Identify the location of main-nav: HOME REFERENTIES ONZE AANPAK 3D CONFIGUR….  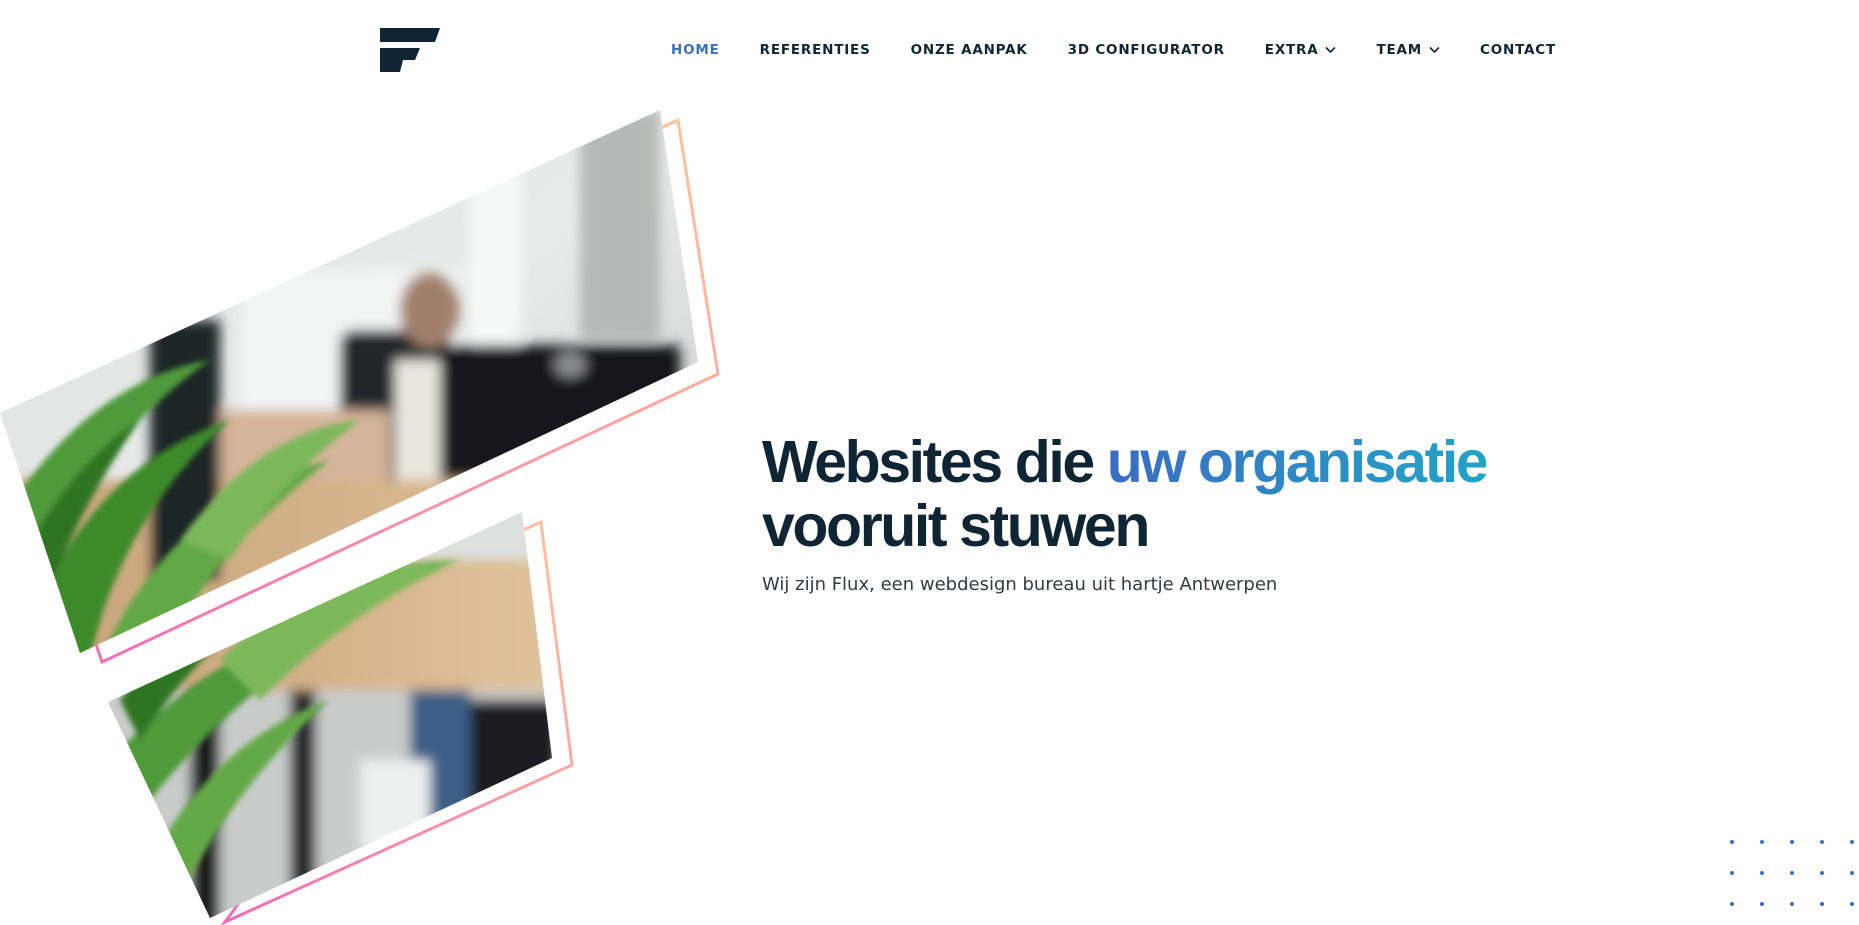
(1113, 50).